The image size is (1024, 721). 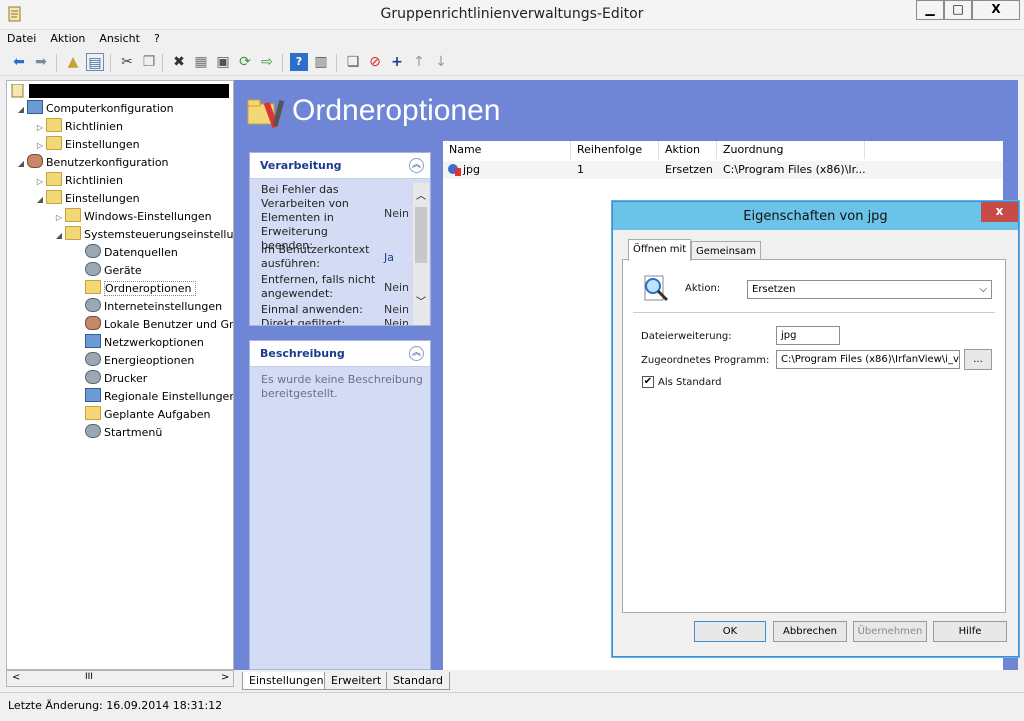 What do you see at coordinates (396, 110) in the screenshot?
I see `page-title: Ordneroptionen` at bounding box center [396, 110].